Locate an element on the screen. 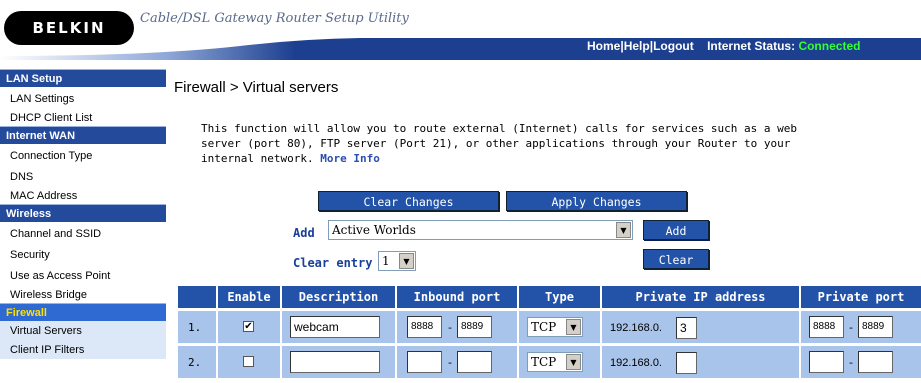 This screenshot has height=383, width=921. enable-cell is located at coordinates (249, 362).